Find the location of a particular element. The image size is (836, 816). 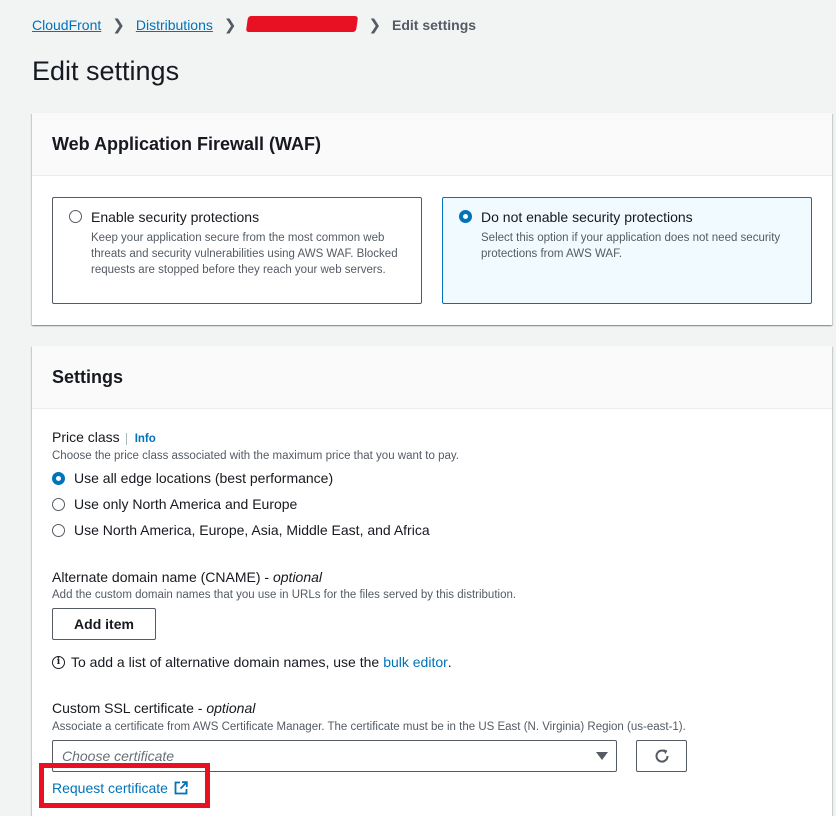

waf-option-disable-title: Do not enable security protections is located at coordinates (587, 217).